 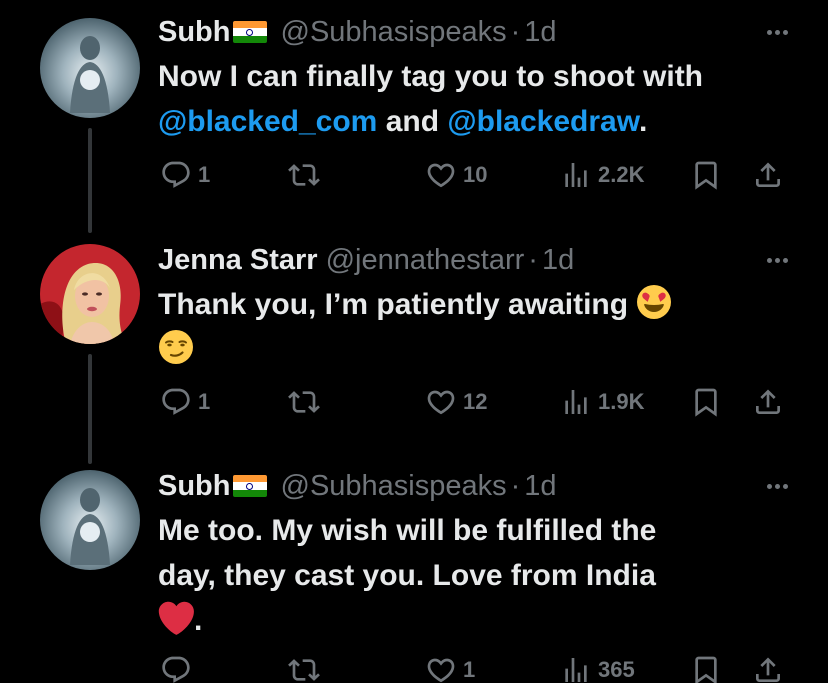 What do you see at coordinates (407, 530) in the screenshot?
I see `text-segment: Me too. My wish will be fulfilled the` at bounding box center [407, 530].